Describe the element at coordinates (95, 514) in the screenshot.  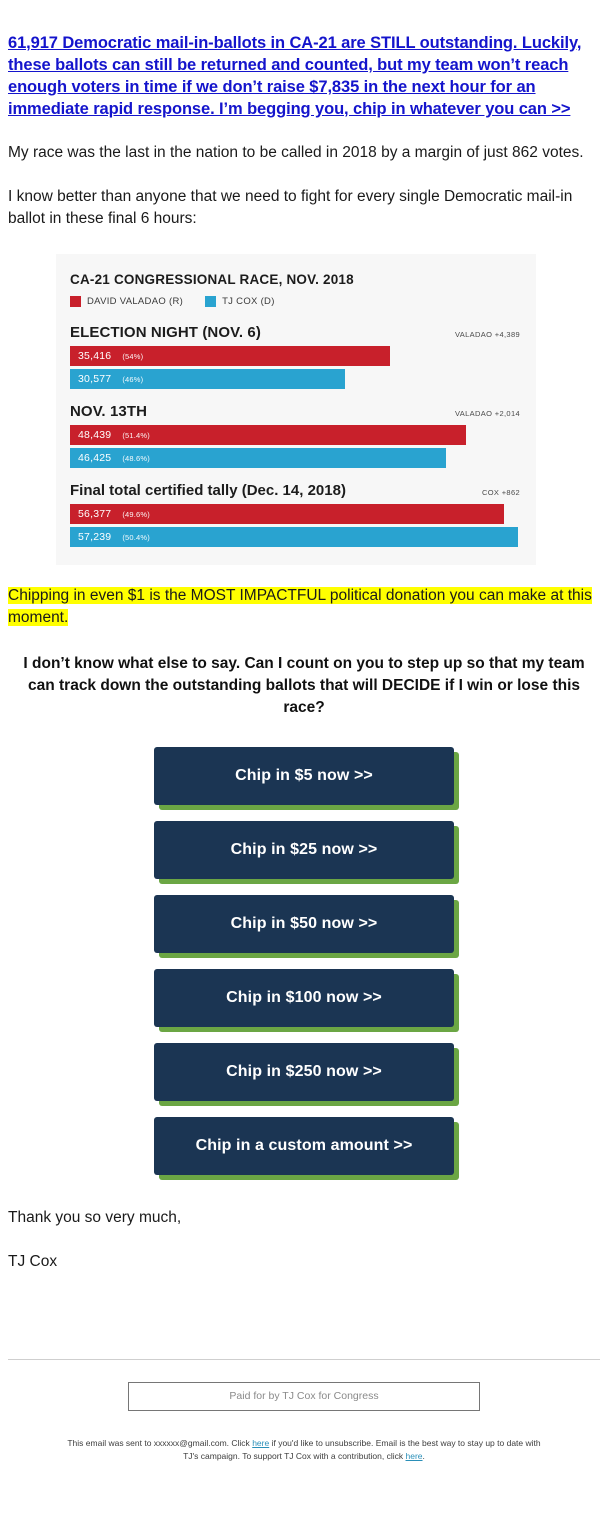
I see `bar-votes-label: 56,377` at that location.